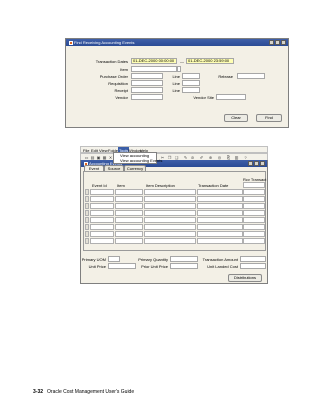 This screenshot has width=320, height=414. What do you see at coordinates (121, 90) in the screenshot?
I see `receipt-label: Receipt` at bounding box center [121, 90].